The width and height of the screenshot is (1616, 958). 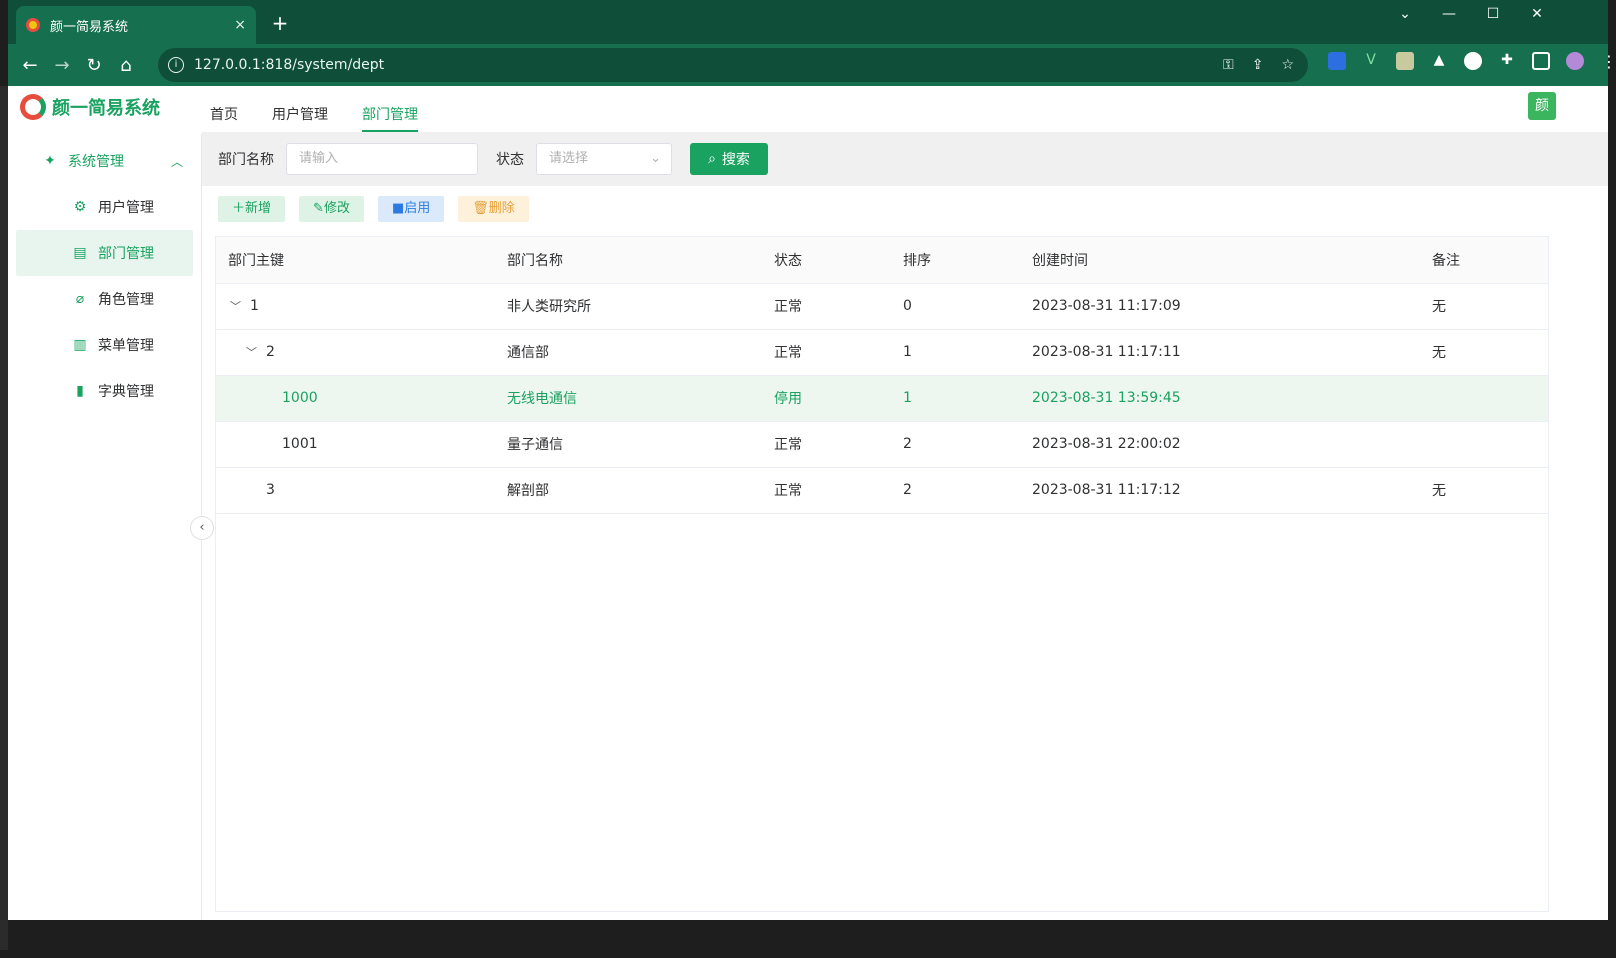 I want to click on cell-status: 停用, so click(x=826, y=398).